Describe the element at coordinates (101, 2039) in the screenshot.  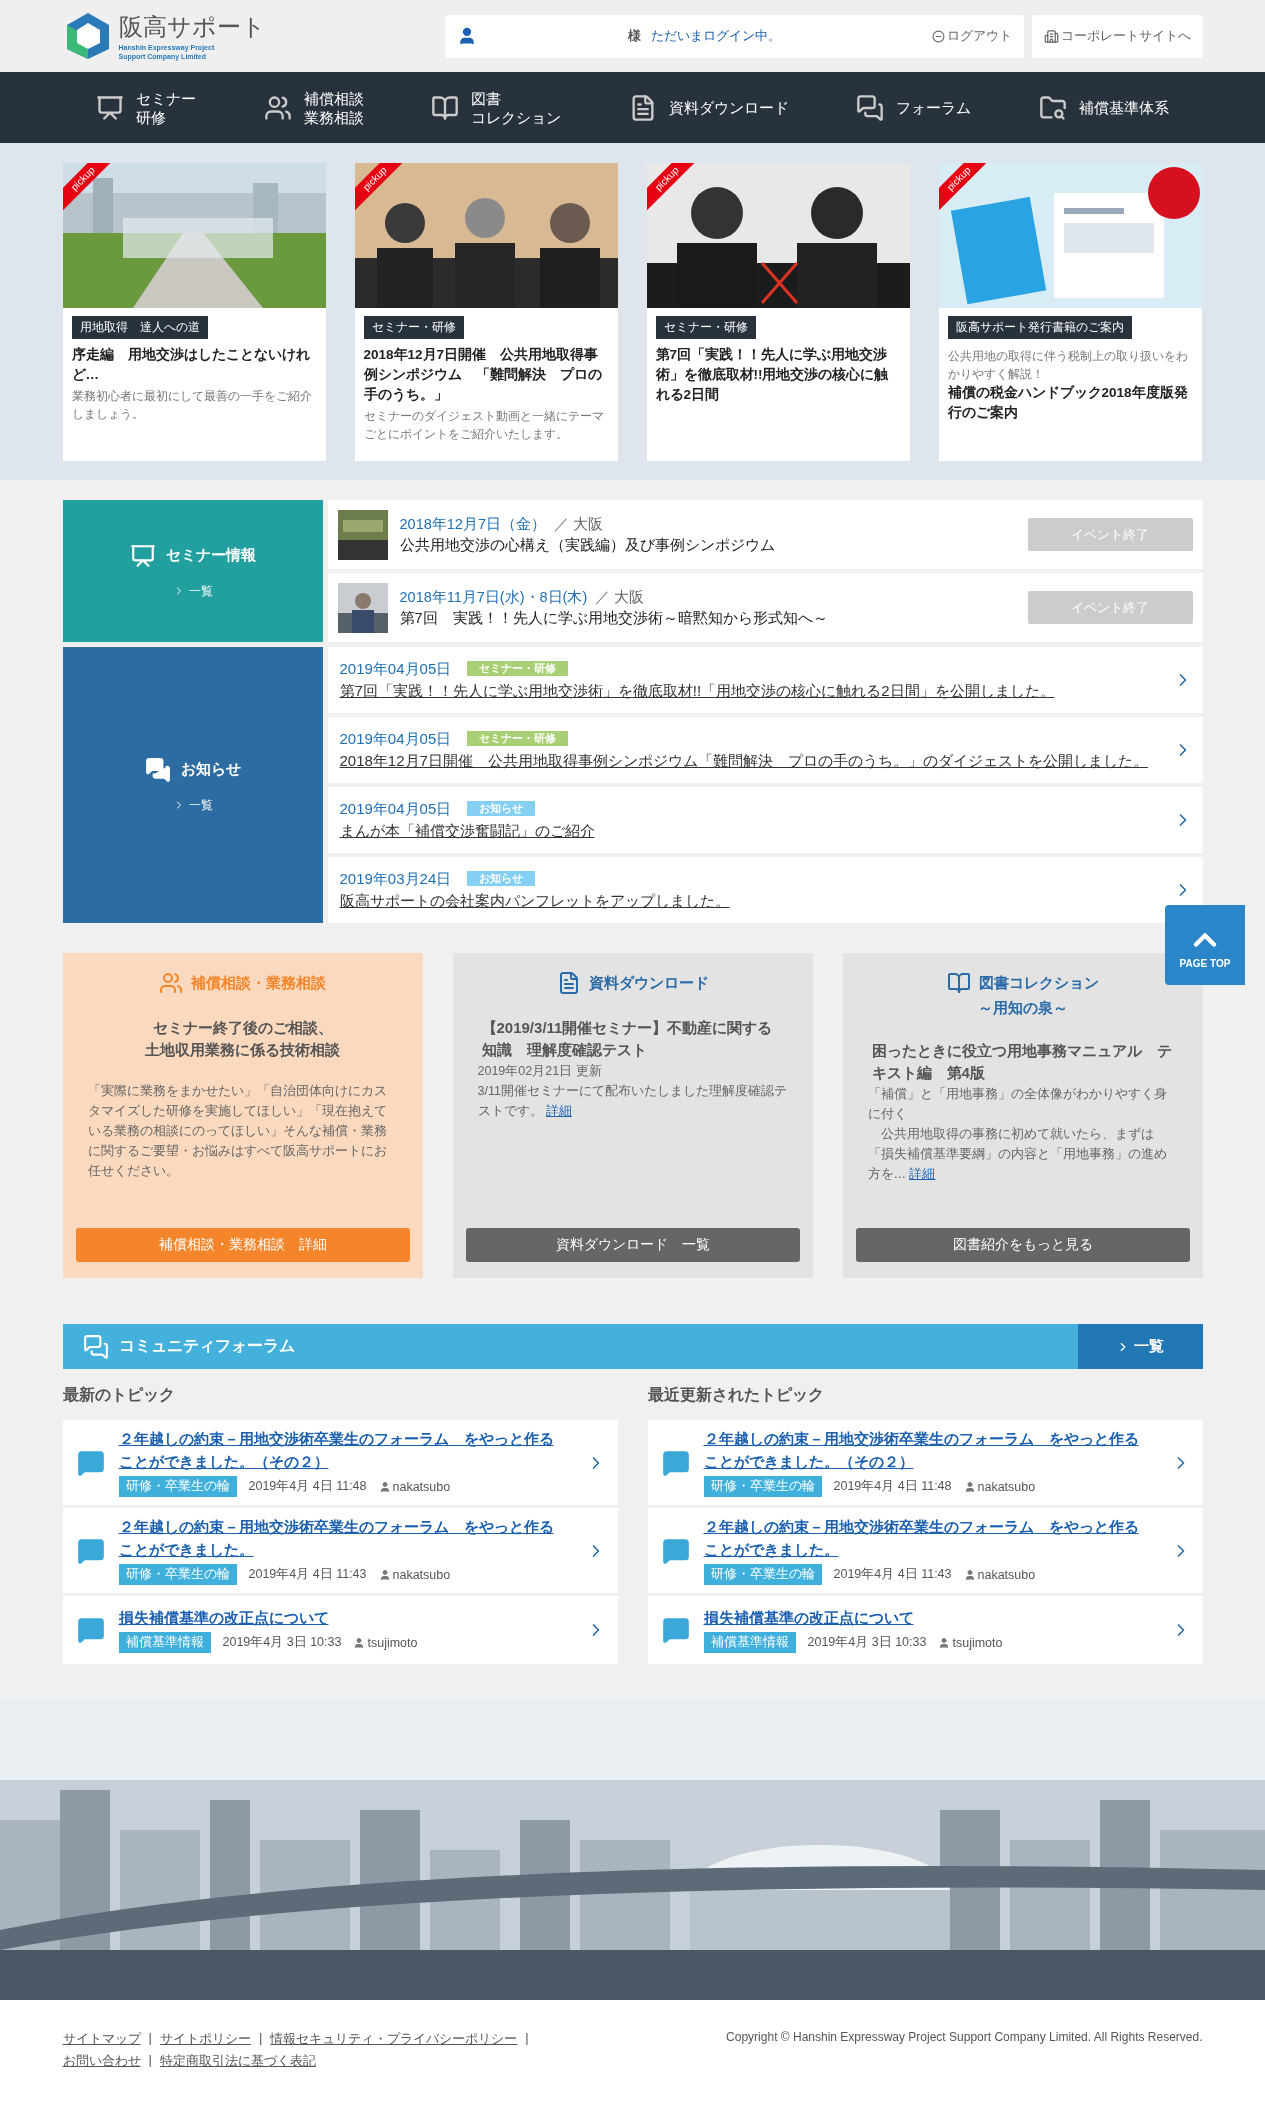
I see `footer-link: サイトマップ` at that location.